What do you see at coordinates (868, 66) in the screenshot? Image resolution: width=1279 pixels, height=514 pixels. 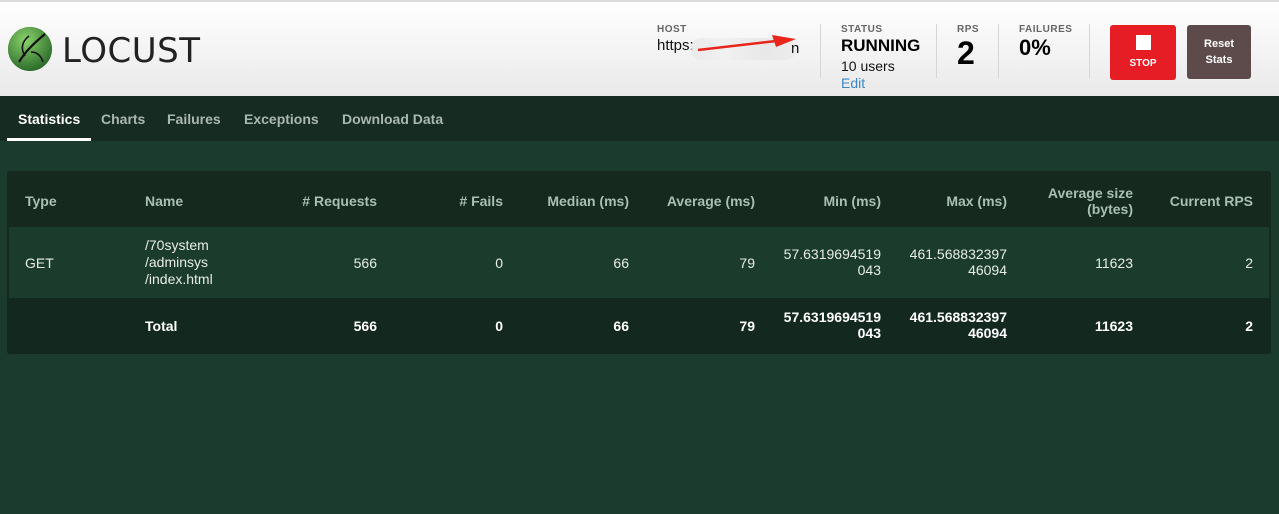 I see `user-count: 10 users` at bounding box center [868, 66].